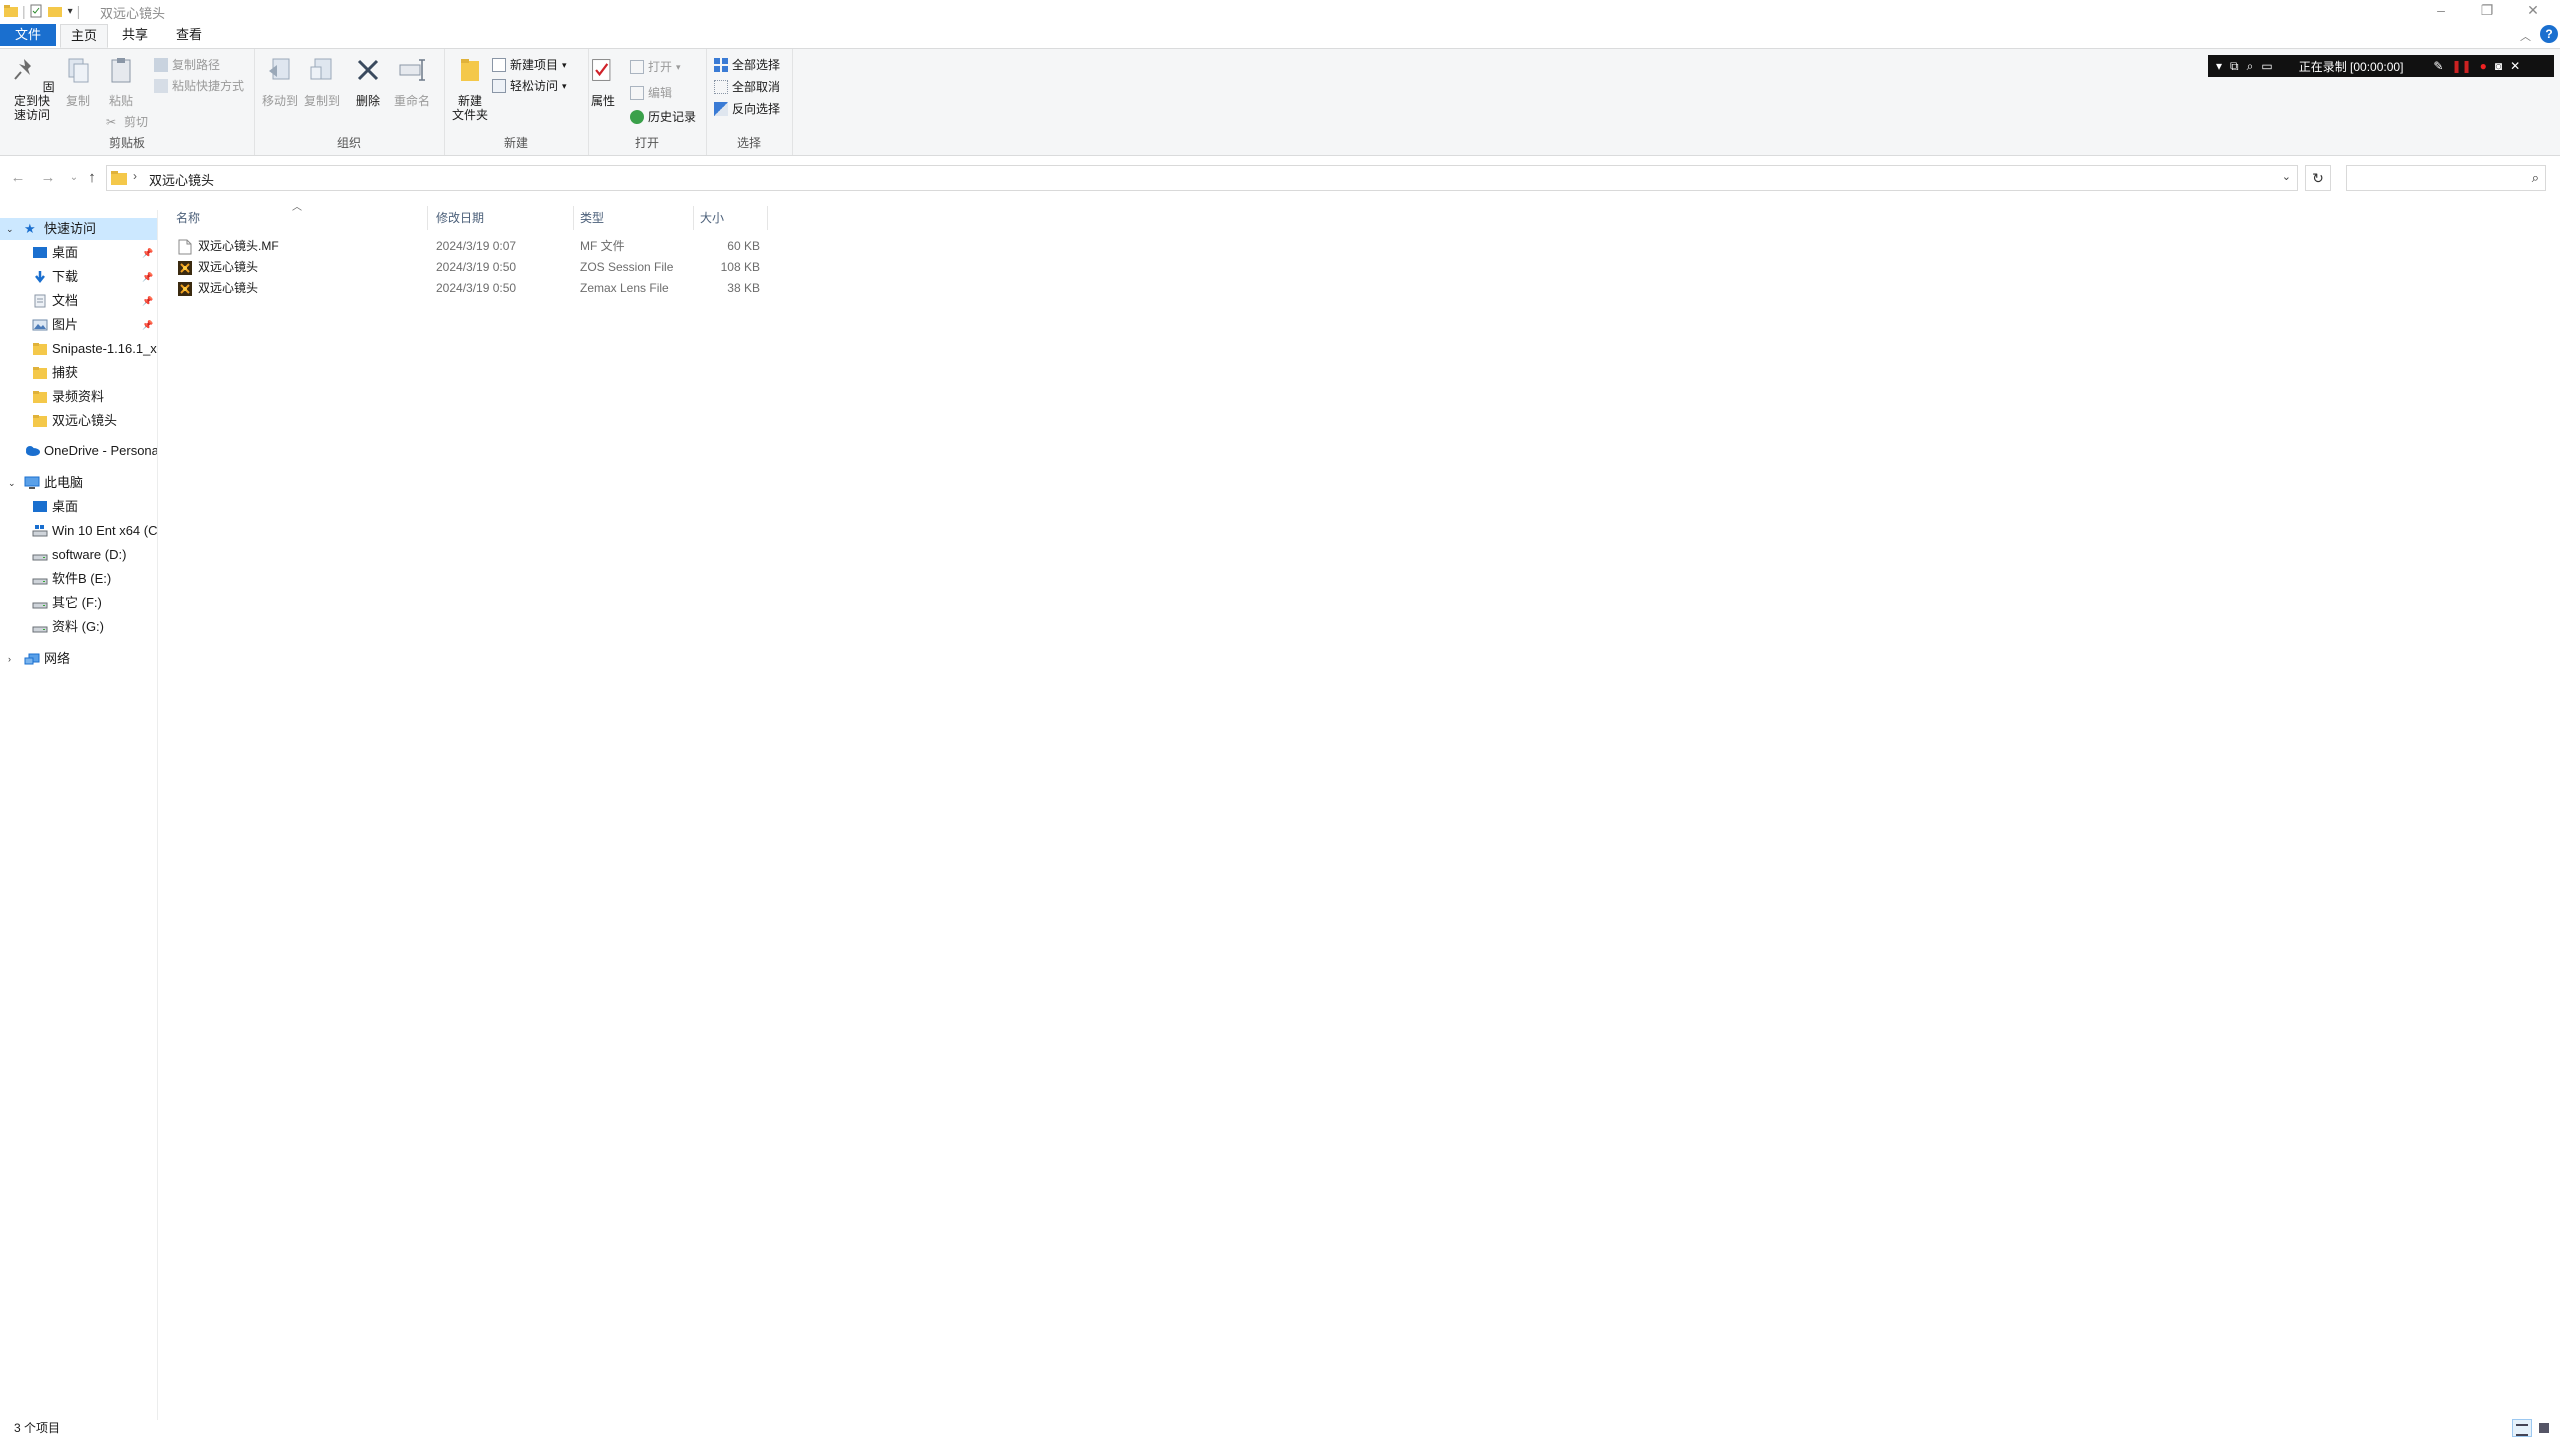  What do you see at coordinates (78, 483) in the screenshot?
I see `nav-this-pc: ⌄ 此电脑` at bounding box center [78, 483].